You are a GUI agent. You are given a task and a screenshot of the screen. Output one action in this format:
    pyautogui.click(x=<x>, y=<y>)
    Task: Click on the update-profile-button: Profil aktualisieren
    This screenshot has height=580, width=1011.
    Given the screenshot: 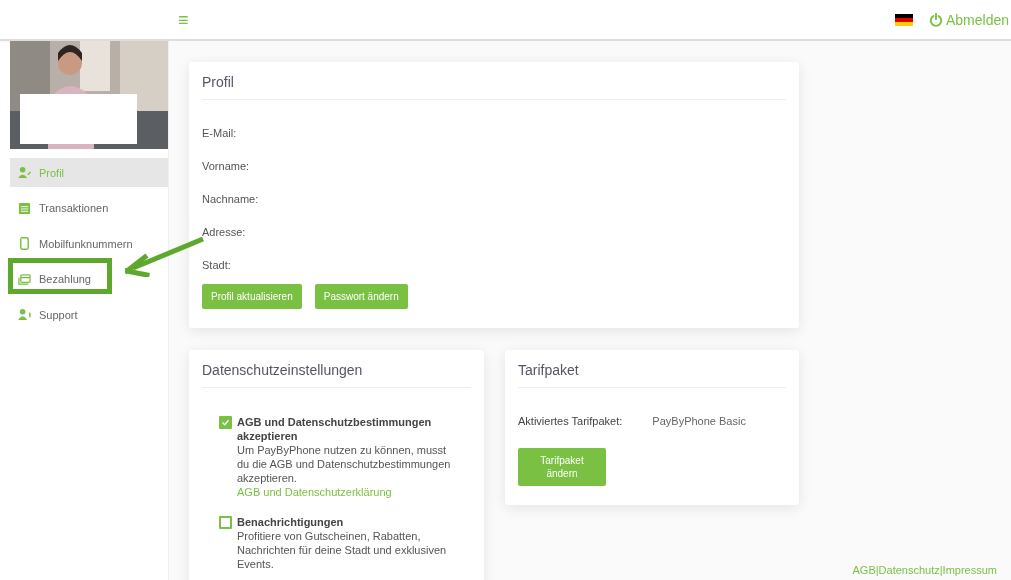 What is the action you would take?
    pyautogui.click(x=252, y=296)
    